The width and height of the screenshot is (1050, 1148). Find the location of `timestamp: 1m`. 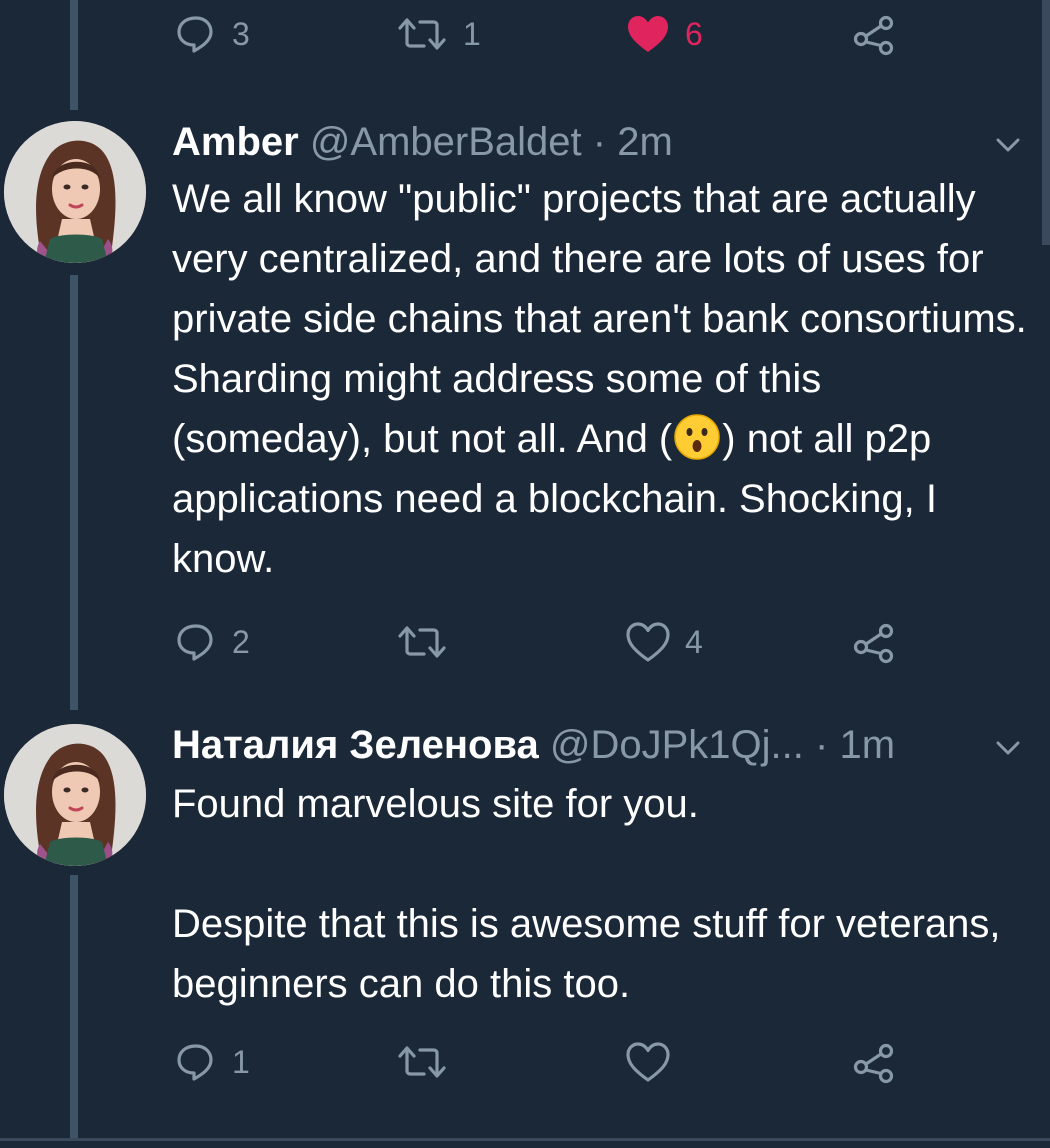

timestamp: 1m is located at coordinates (867, 745).